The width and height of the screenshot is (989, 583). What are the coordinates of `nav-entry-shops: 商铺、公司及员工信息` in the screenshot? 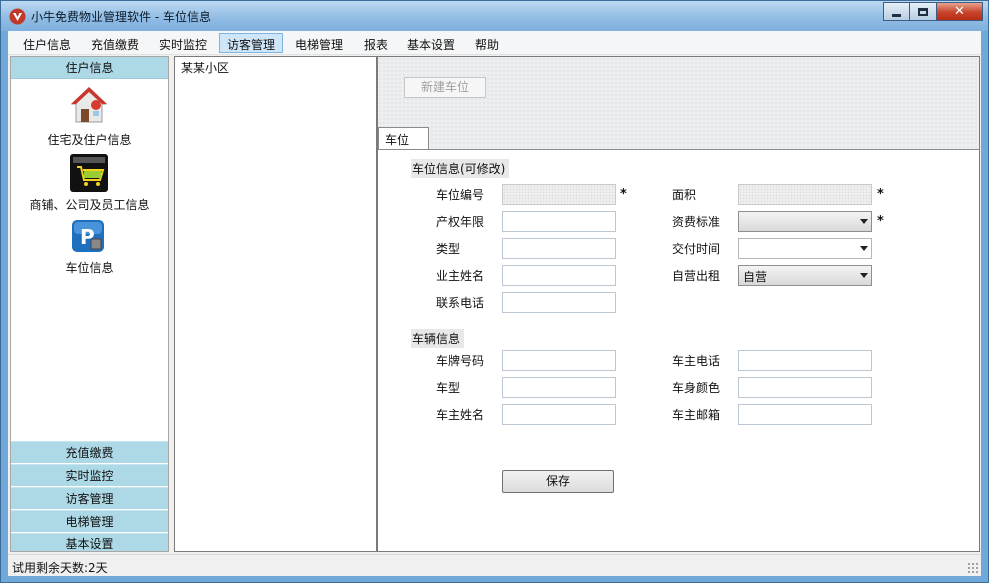 It's located at (89, 182).